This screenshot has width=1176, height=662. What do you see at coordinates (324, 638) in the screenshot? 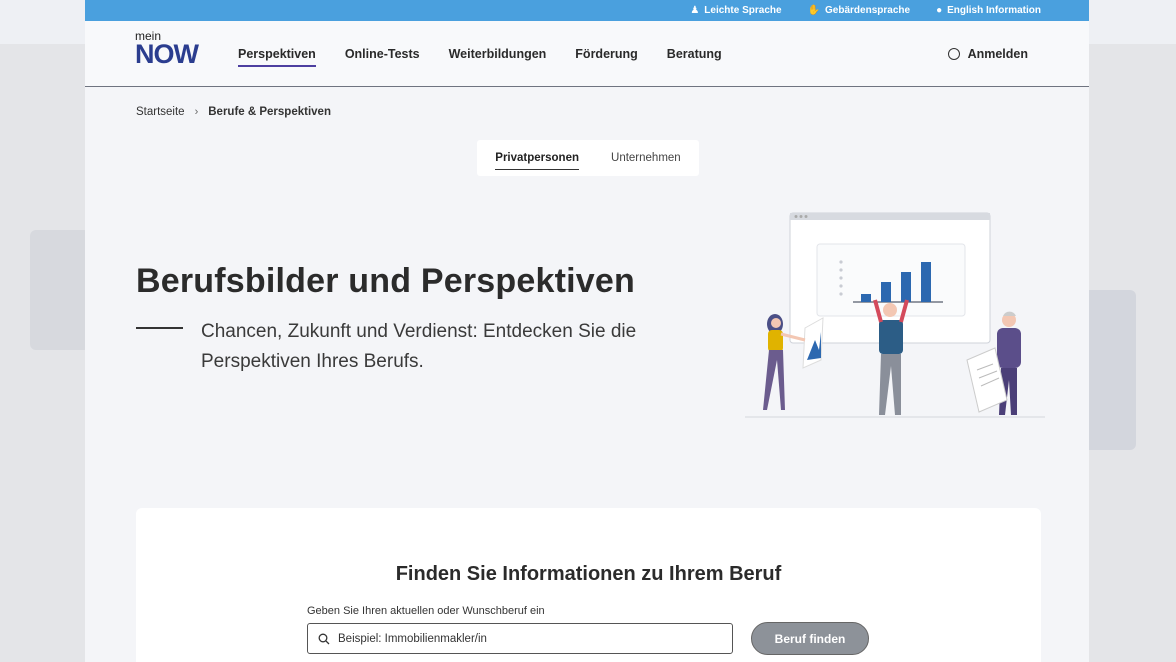
I see `search-icon` at bounding box center [324, 638].